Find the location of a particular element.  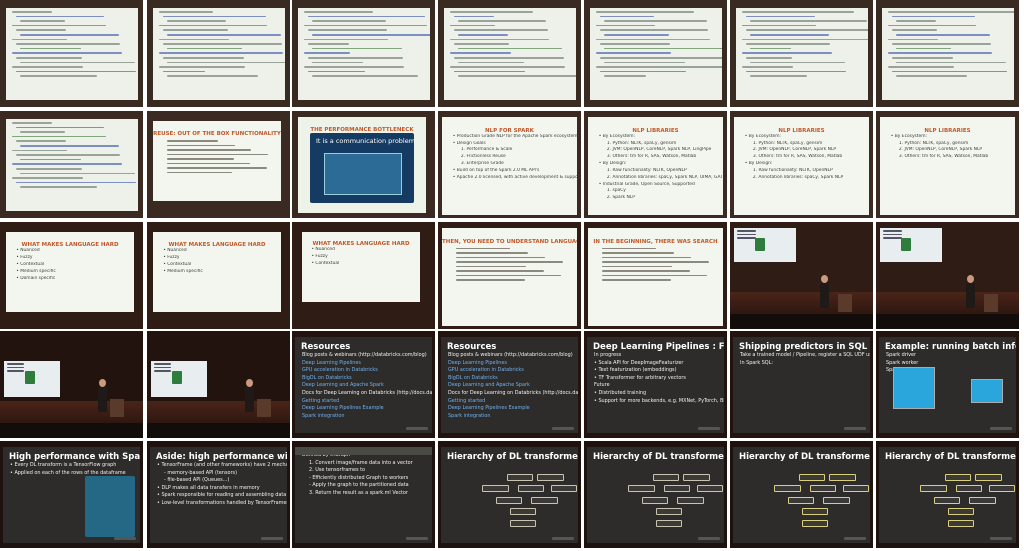

photo-tile-r3c6 is located at coordinates (801, 275).